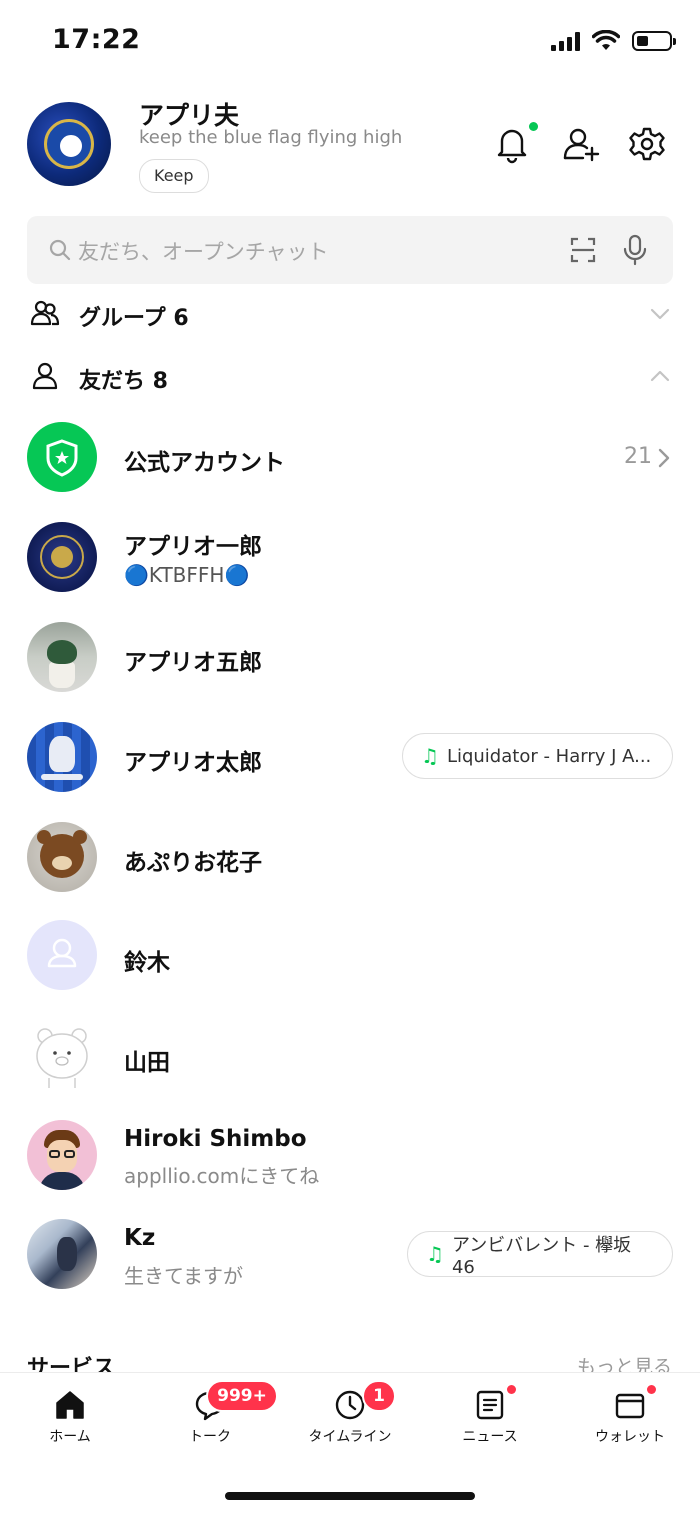 This screenshot has height=1515, width=700. I want to click on music-chip: ♫ アンビバレント - 欅坂46, so click(540, 1254).